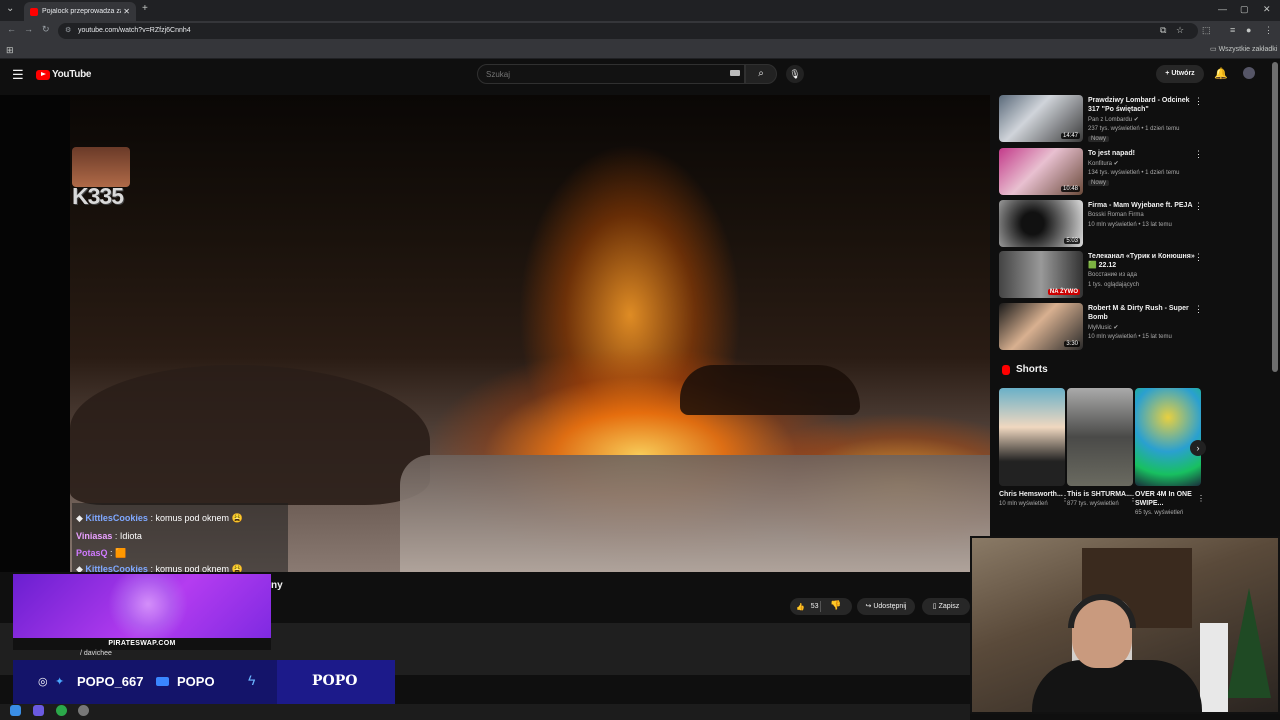 This screenshot has width=1280, height=720. I want to click on recommendation-channel: MyMusic ✔, so click(1103, 327).